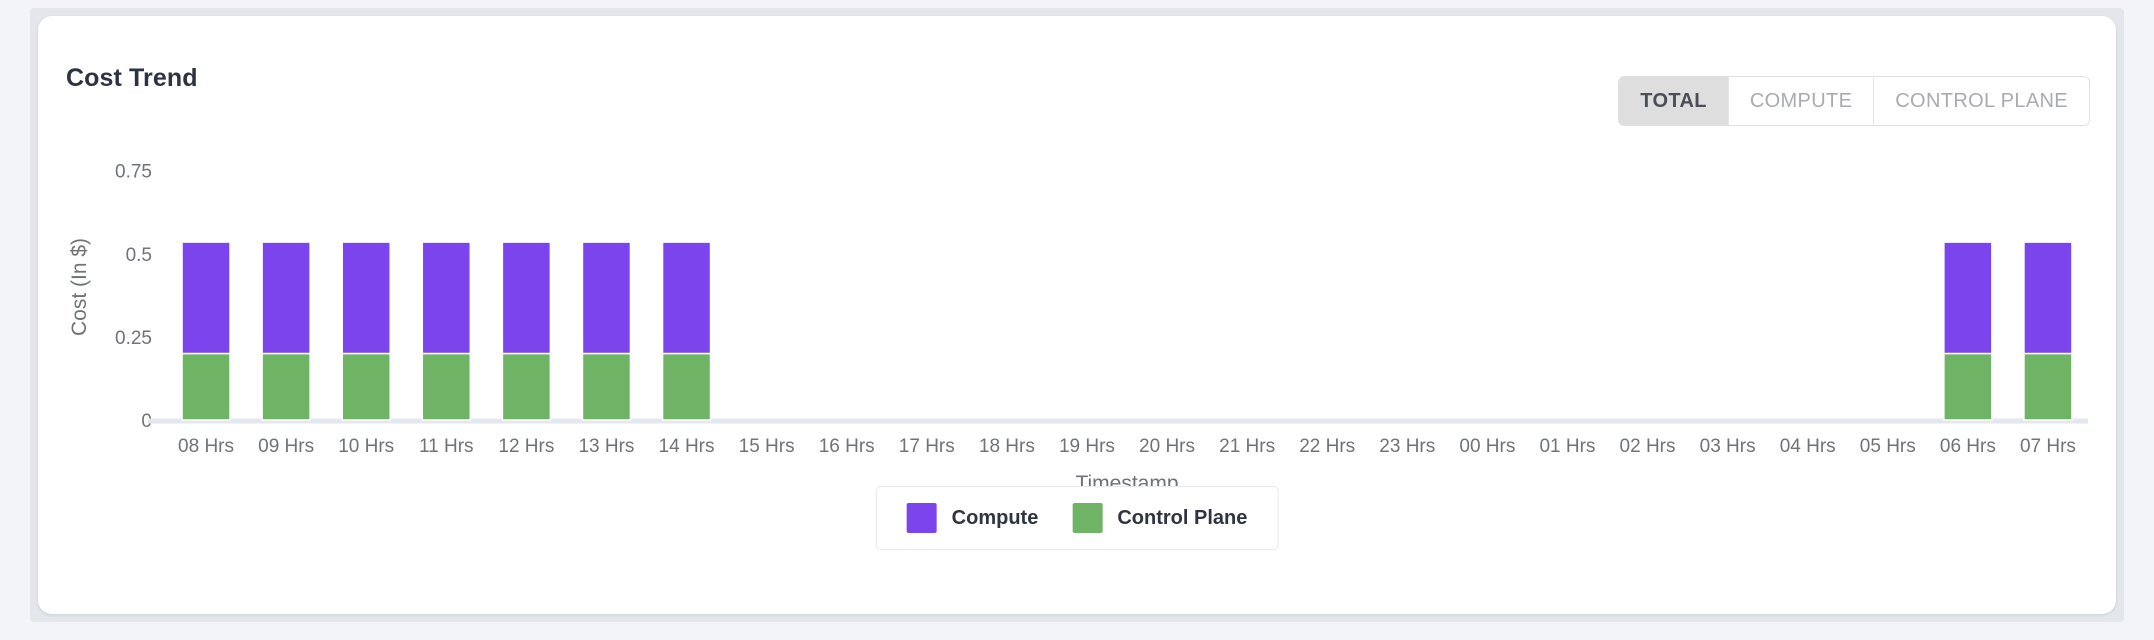 This screenshot has width=2154, height=640. I want to click on x-axis-tick-label: 04 Hrs, so click(1808, 446).